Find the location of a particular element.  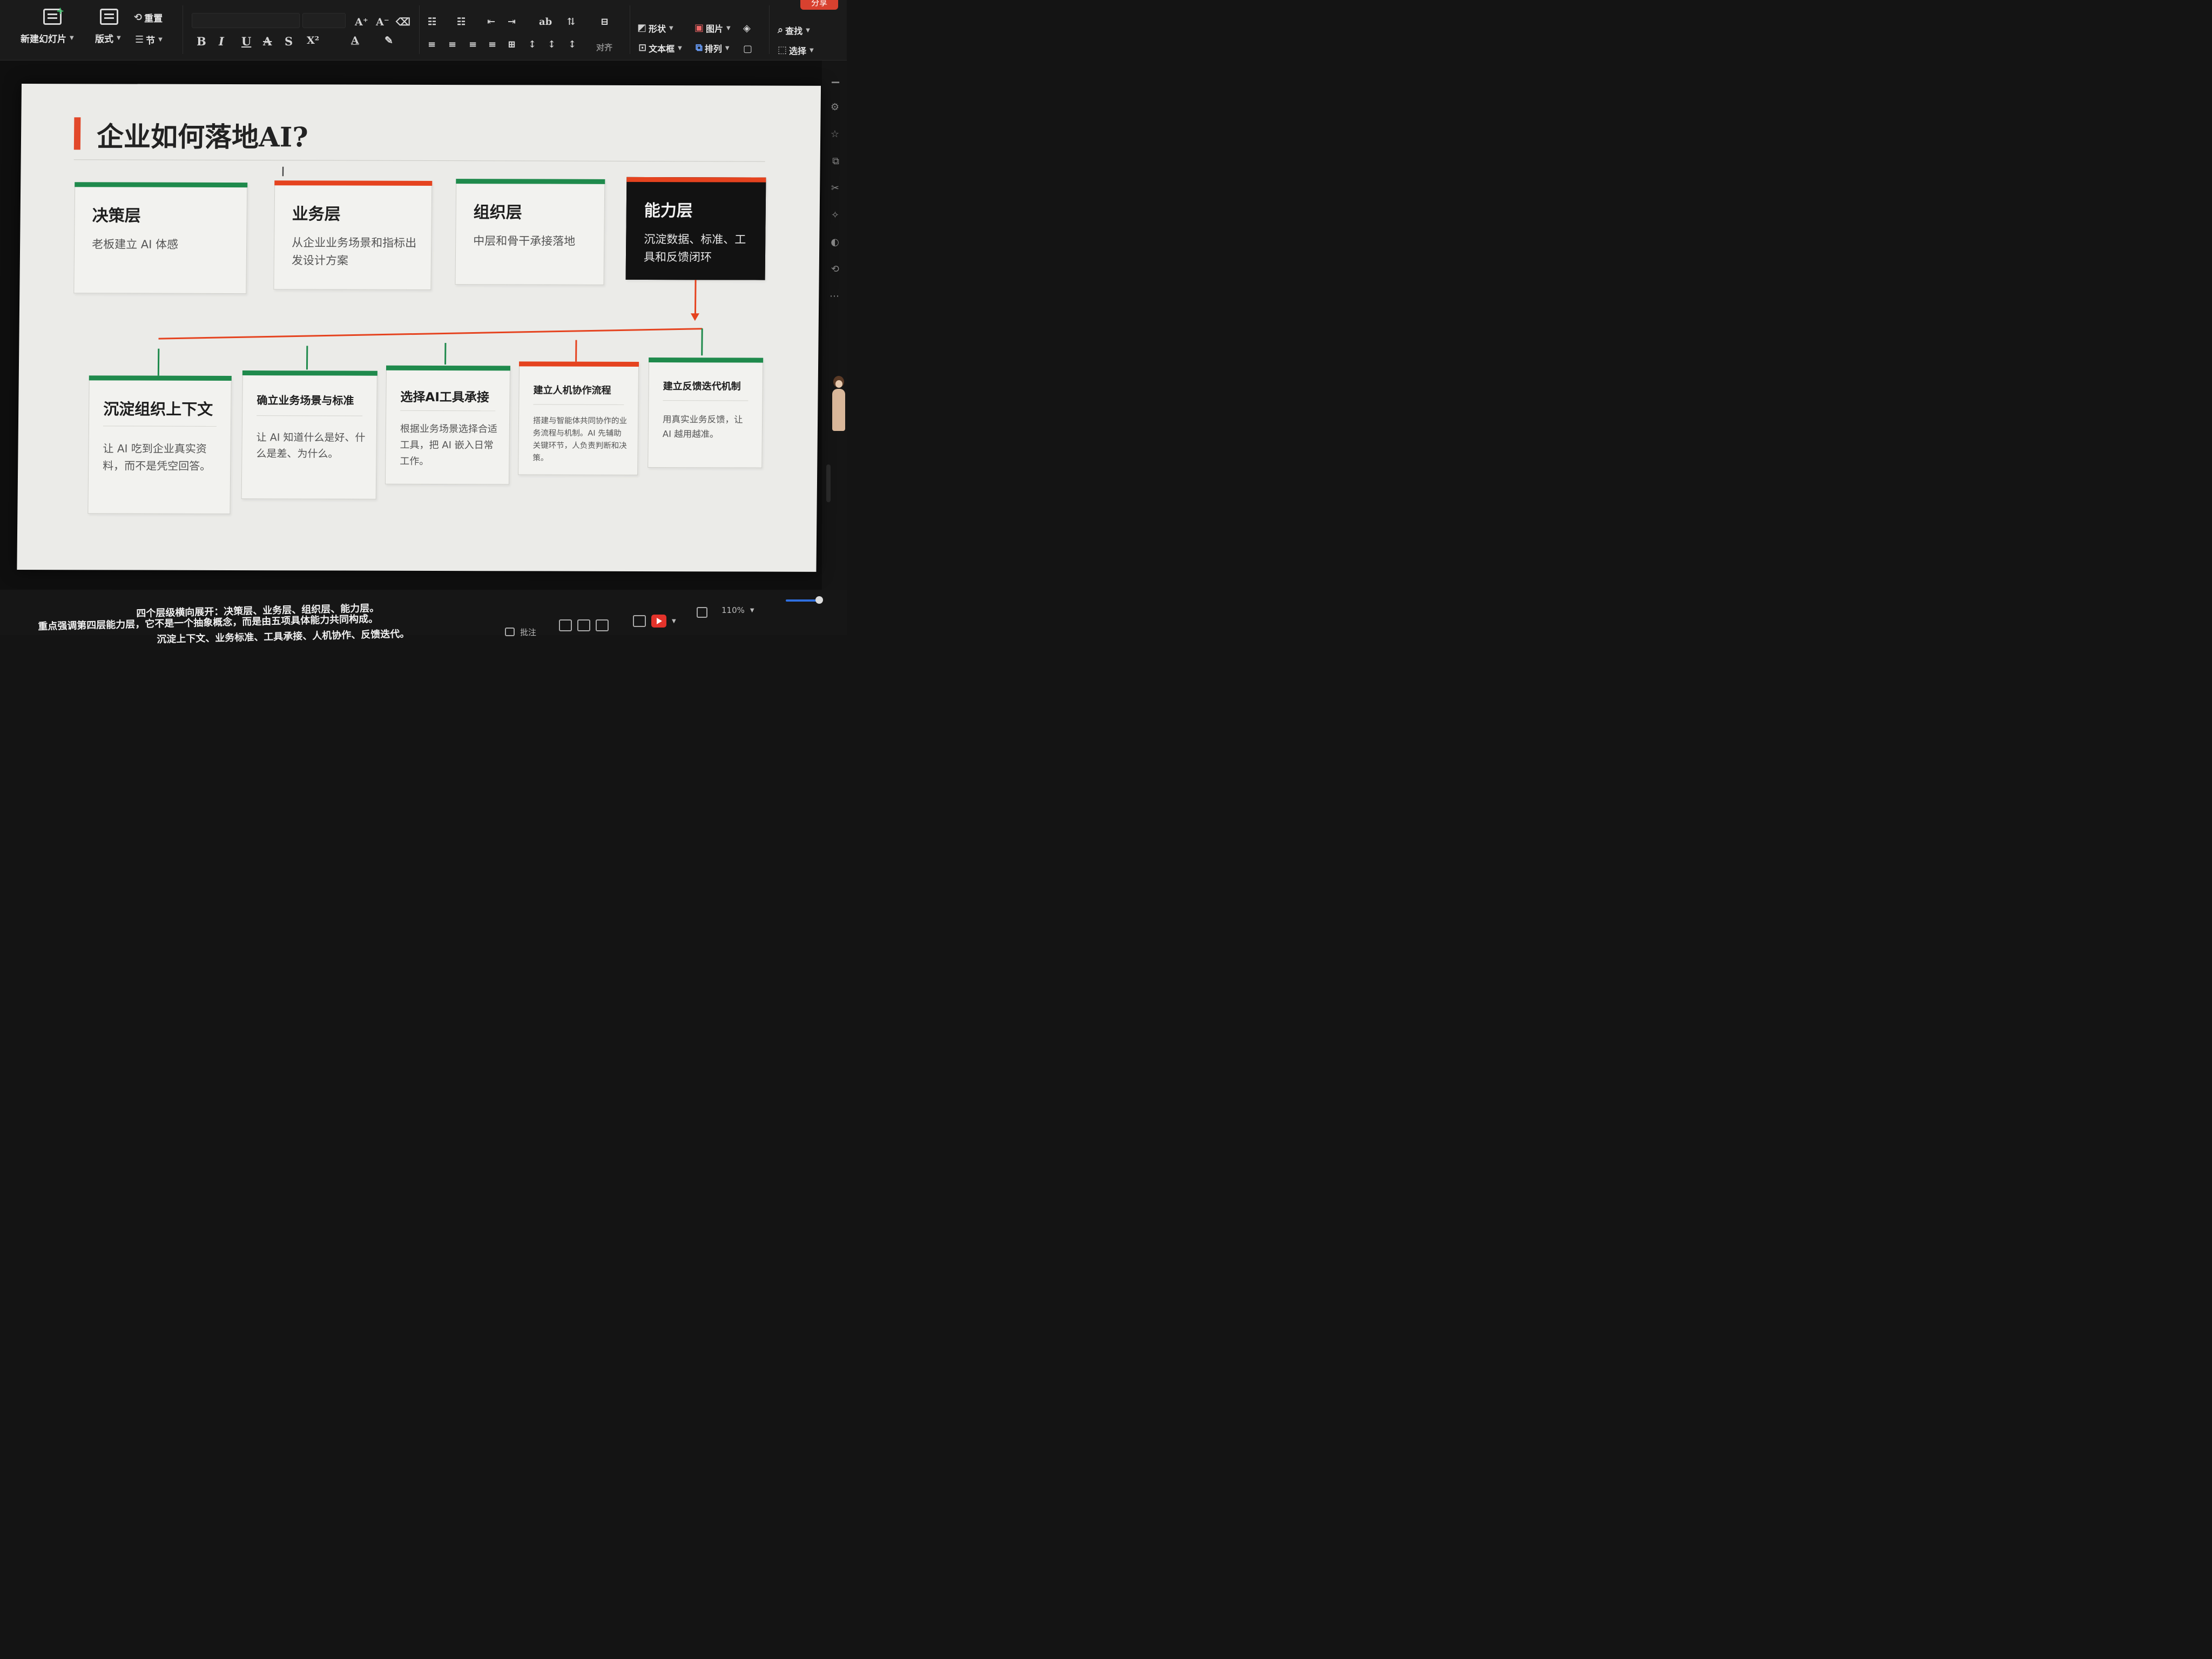

italic-button: I is located at coordinates (221, 41).